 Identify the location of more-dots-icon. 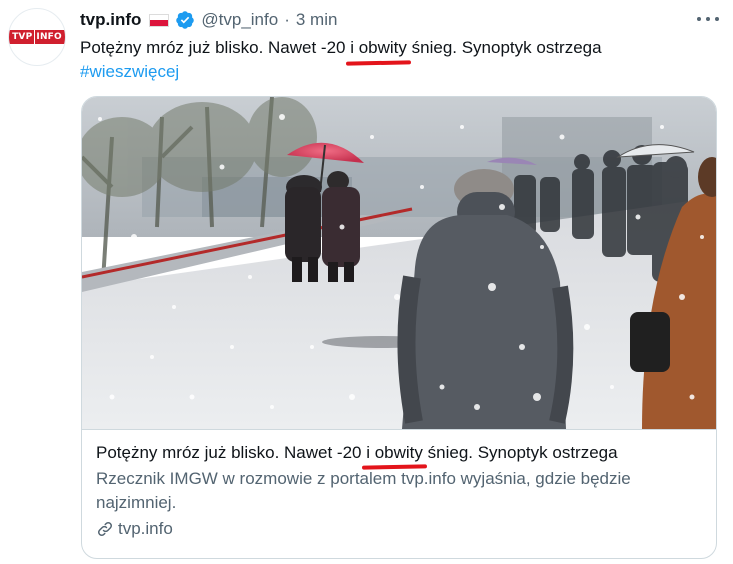
(708, 19).